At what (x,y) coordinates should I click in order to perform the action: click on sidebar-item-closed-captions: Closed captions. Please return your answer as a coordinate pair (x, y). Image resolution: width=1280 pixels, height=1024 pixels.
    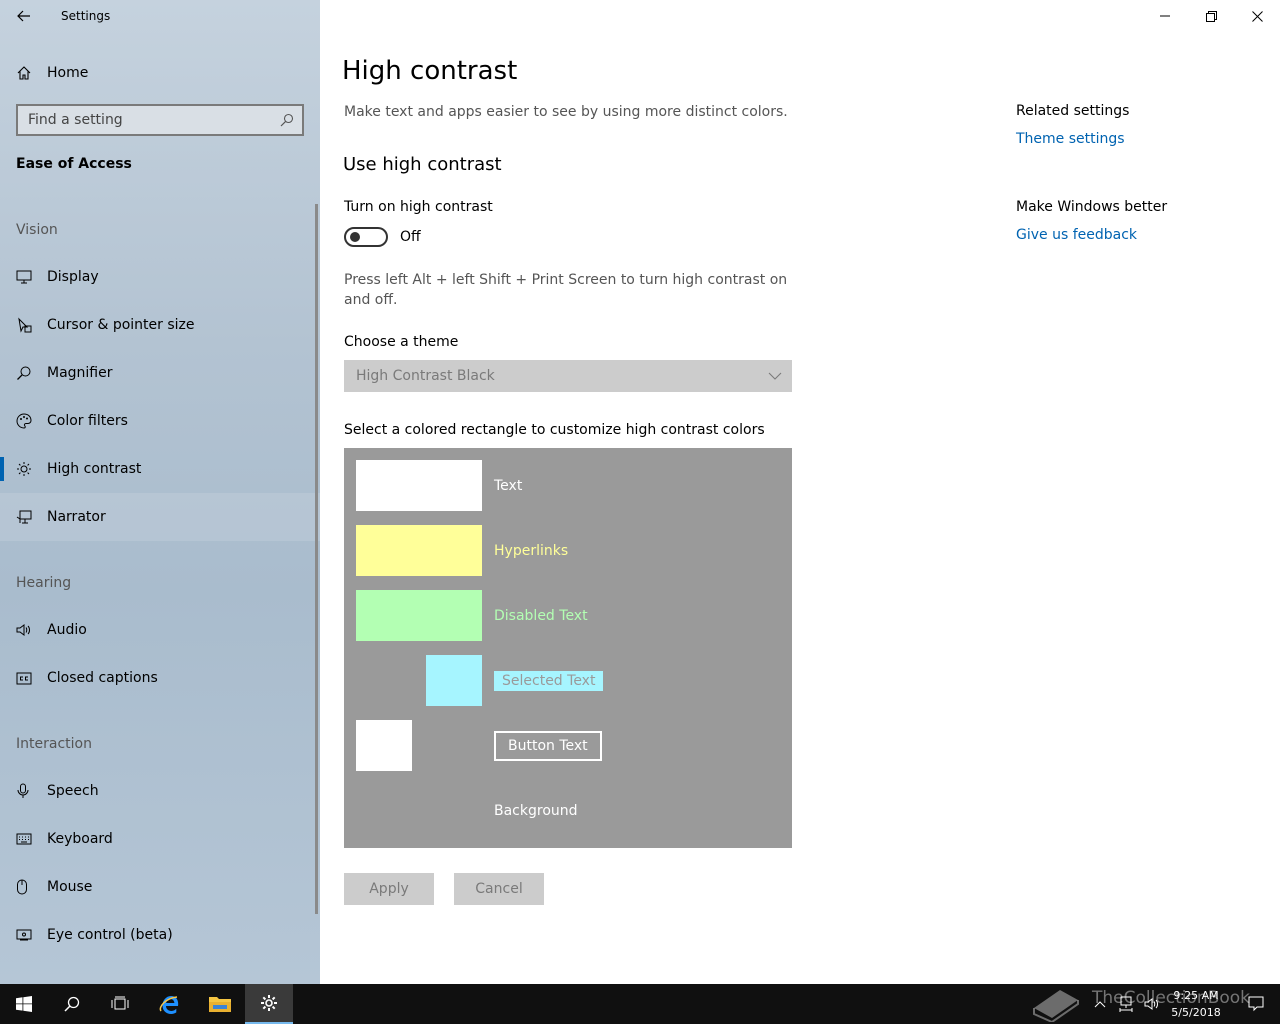
    Looking at the image, I should click on (160, 678).